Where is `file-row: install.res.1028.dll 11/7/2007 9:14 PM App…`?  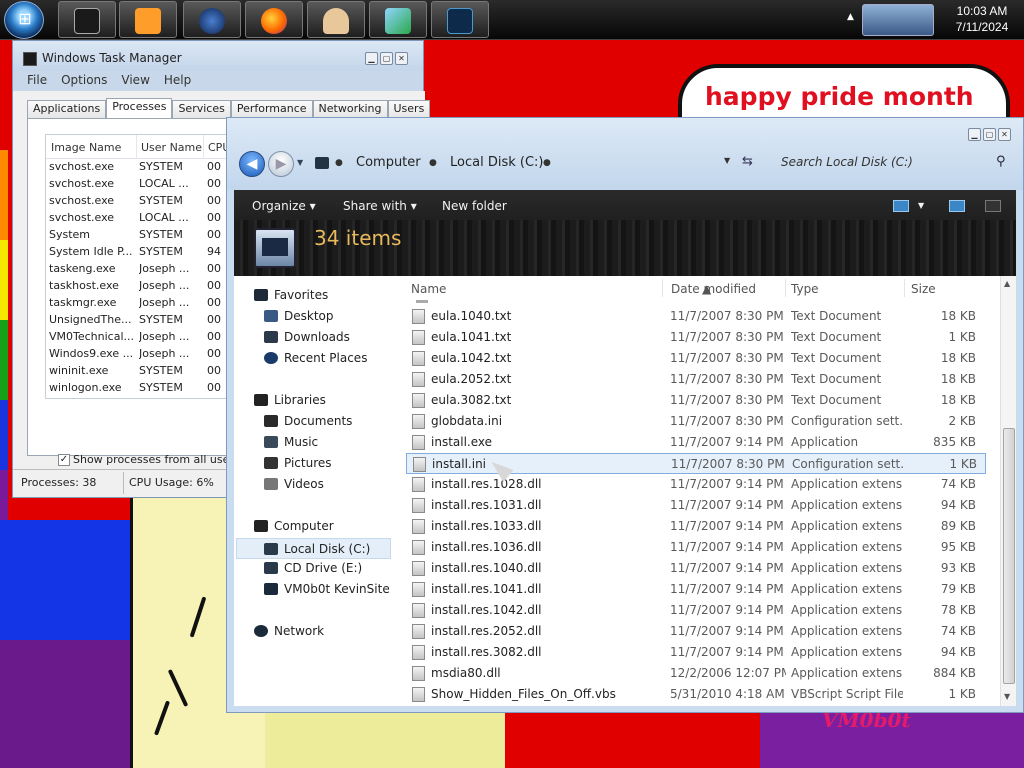
file-row: install.res.1028.dll 11/7/2007 9:14 PM App… is located at coordinates (696, 484).